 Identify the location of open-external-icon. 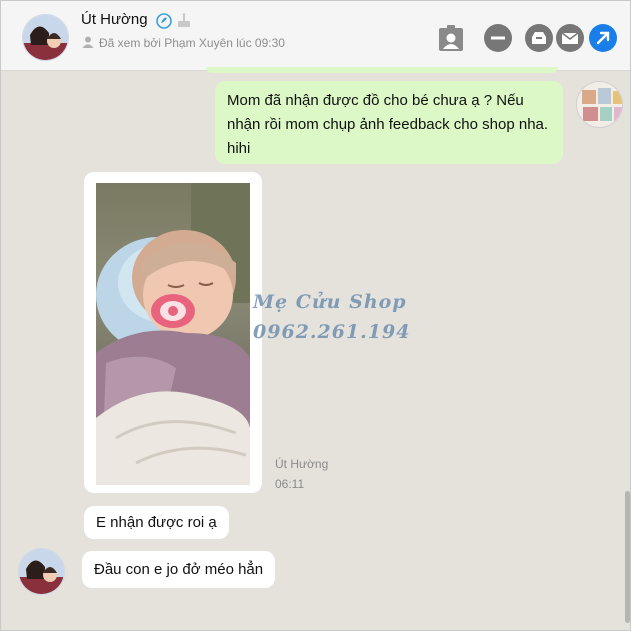
(603, 38).